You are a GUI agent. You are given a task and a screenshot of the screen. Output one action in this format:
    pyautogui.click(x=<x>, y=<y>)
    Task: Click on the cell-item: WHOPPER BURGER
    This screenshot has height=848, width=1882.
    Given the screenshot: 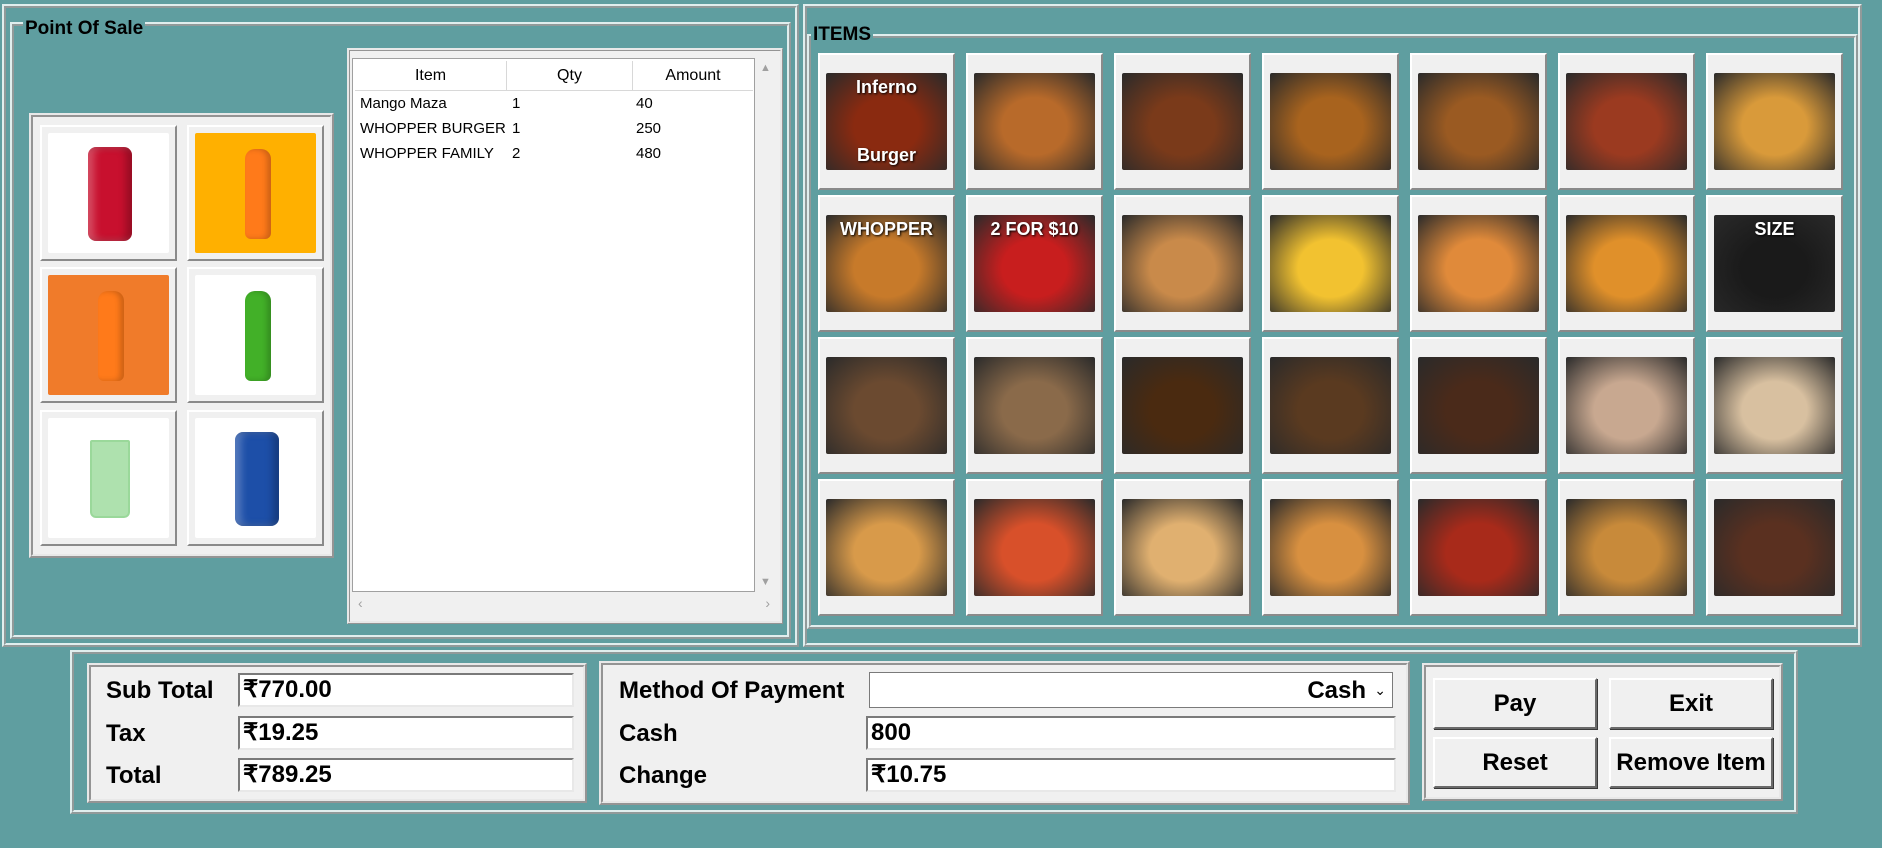 What is the action you would take?
    pyautogui.click(x=433, y=128)
    